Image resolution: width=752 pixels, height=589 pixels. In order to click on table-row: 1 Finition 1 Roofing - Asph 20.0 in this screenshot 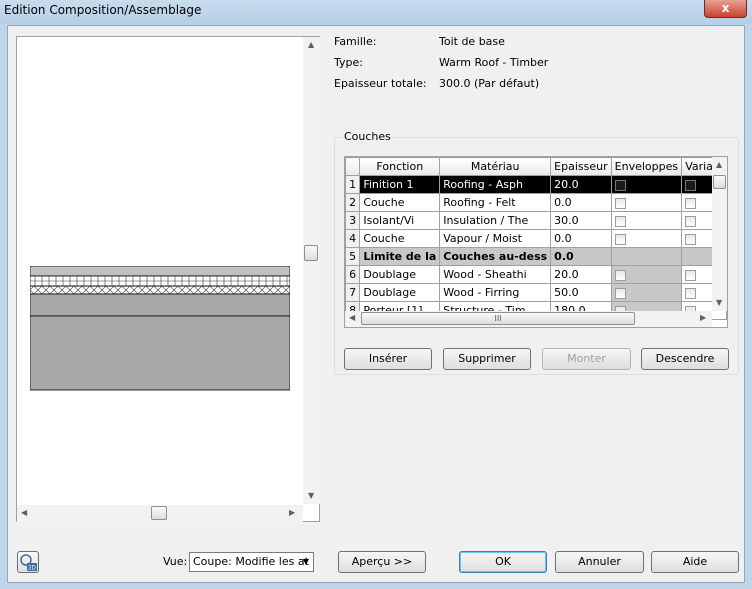, I will do `click(536, 184)`.